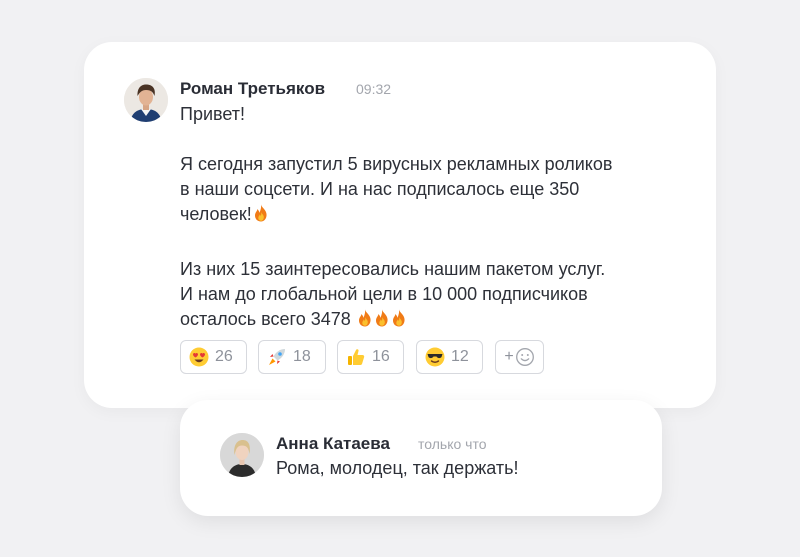 This screenshot has height=557, width=800. I want to click on sunglasses-emoji-icon, so click(435, 357).